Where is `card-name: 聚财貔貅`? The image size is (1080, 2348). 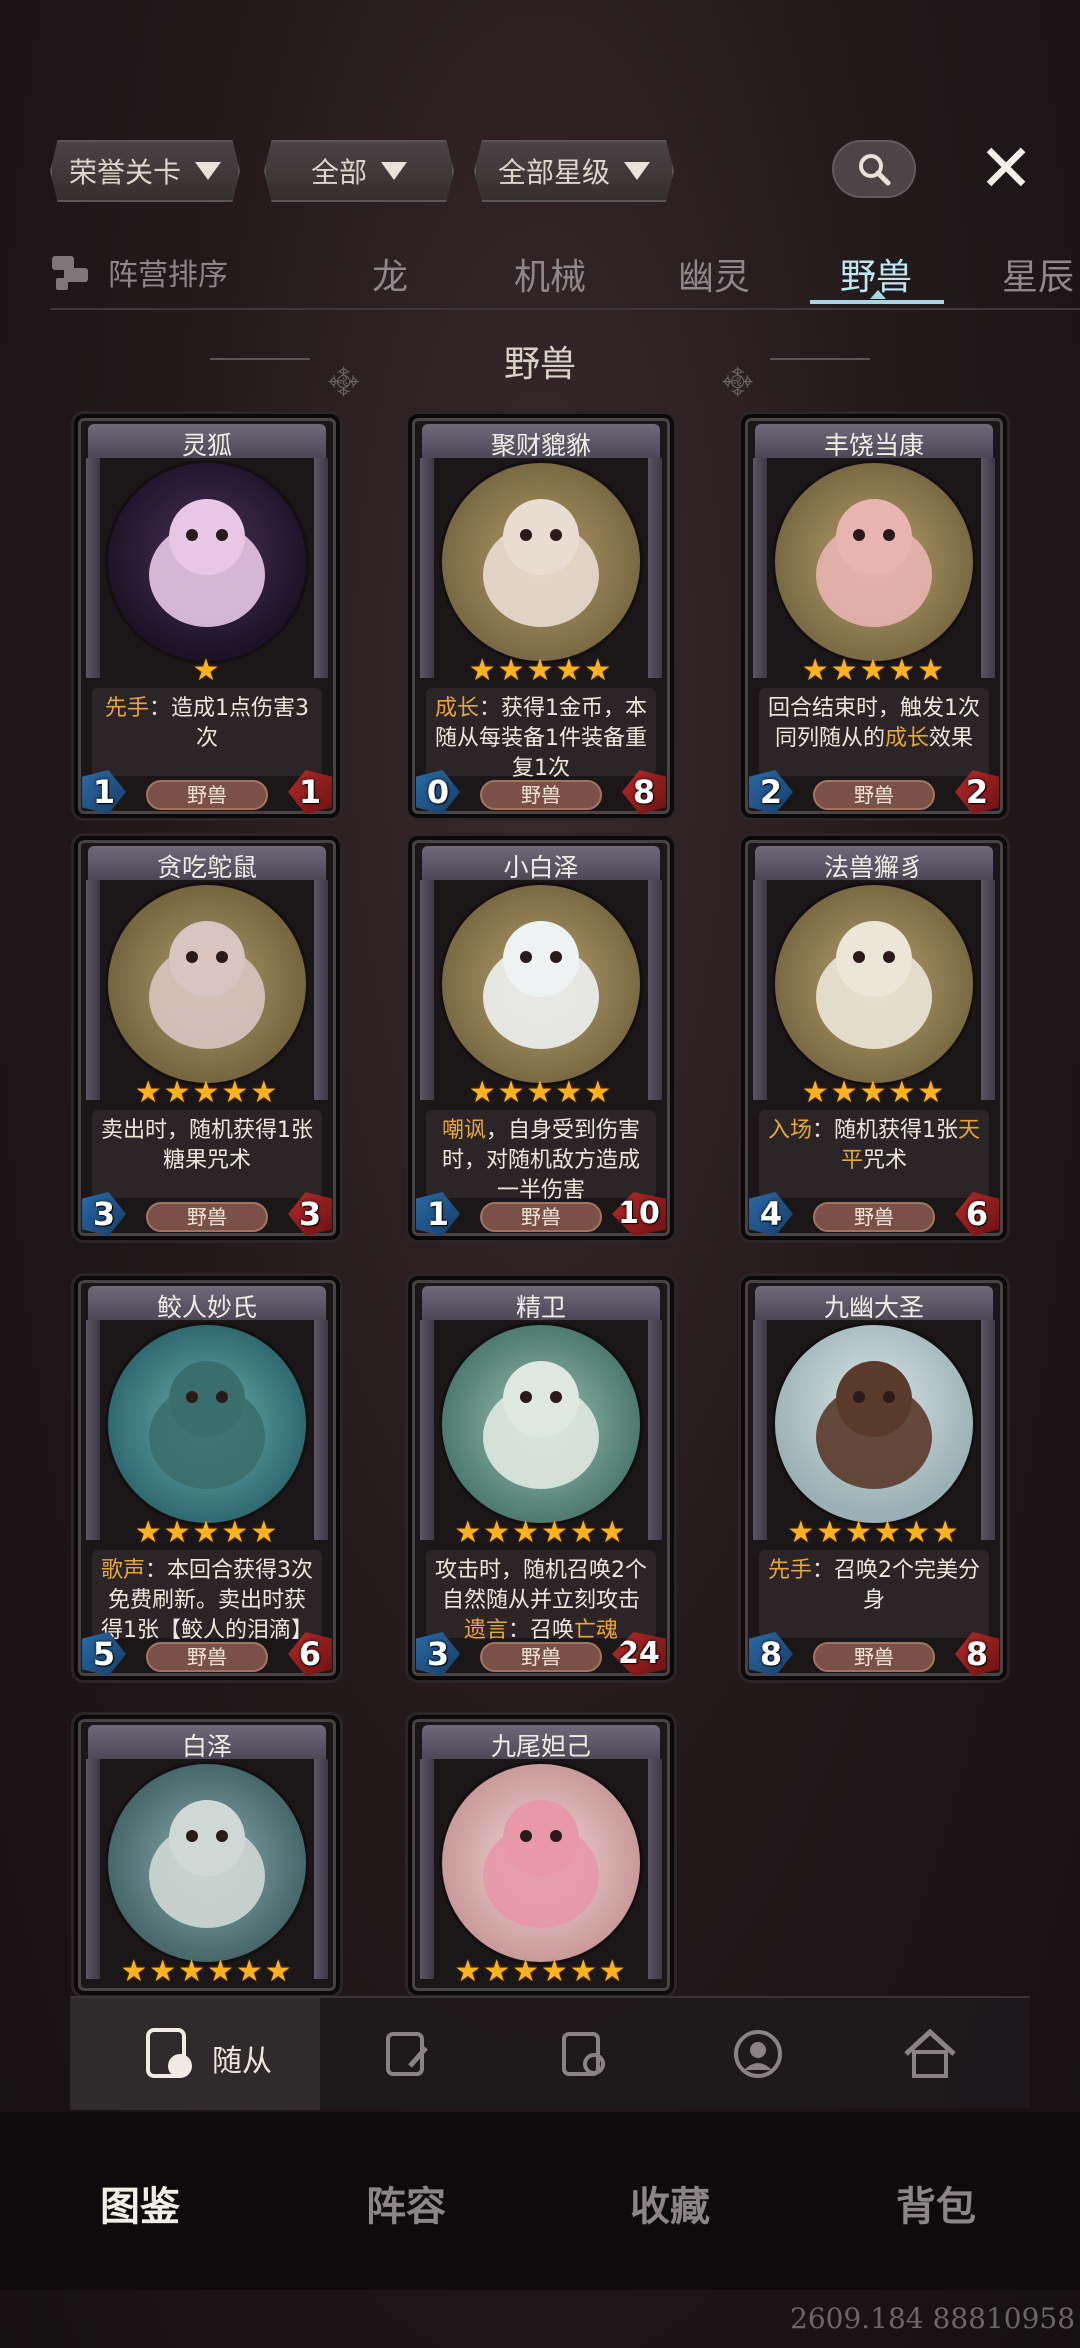
card-name: 聚财貔貅 is located at coordinates (540, 445).